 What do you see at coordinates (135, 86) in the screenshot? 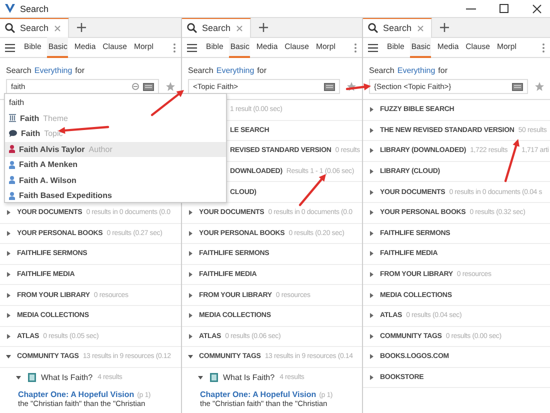
I see `clear-icon` at bounding box center [135, 86].